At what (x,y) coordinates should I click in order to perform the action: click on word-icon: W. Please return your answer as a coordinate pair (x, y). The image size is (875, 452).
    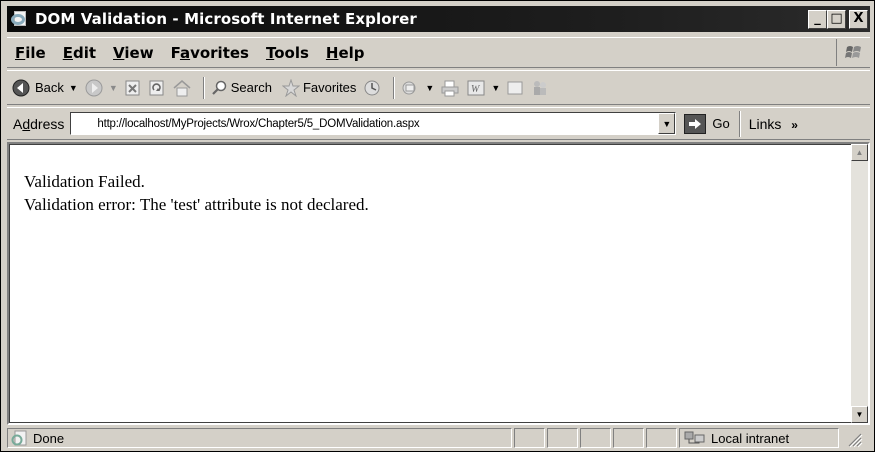
    Looking at the image, I should click on (476, 87).